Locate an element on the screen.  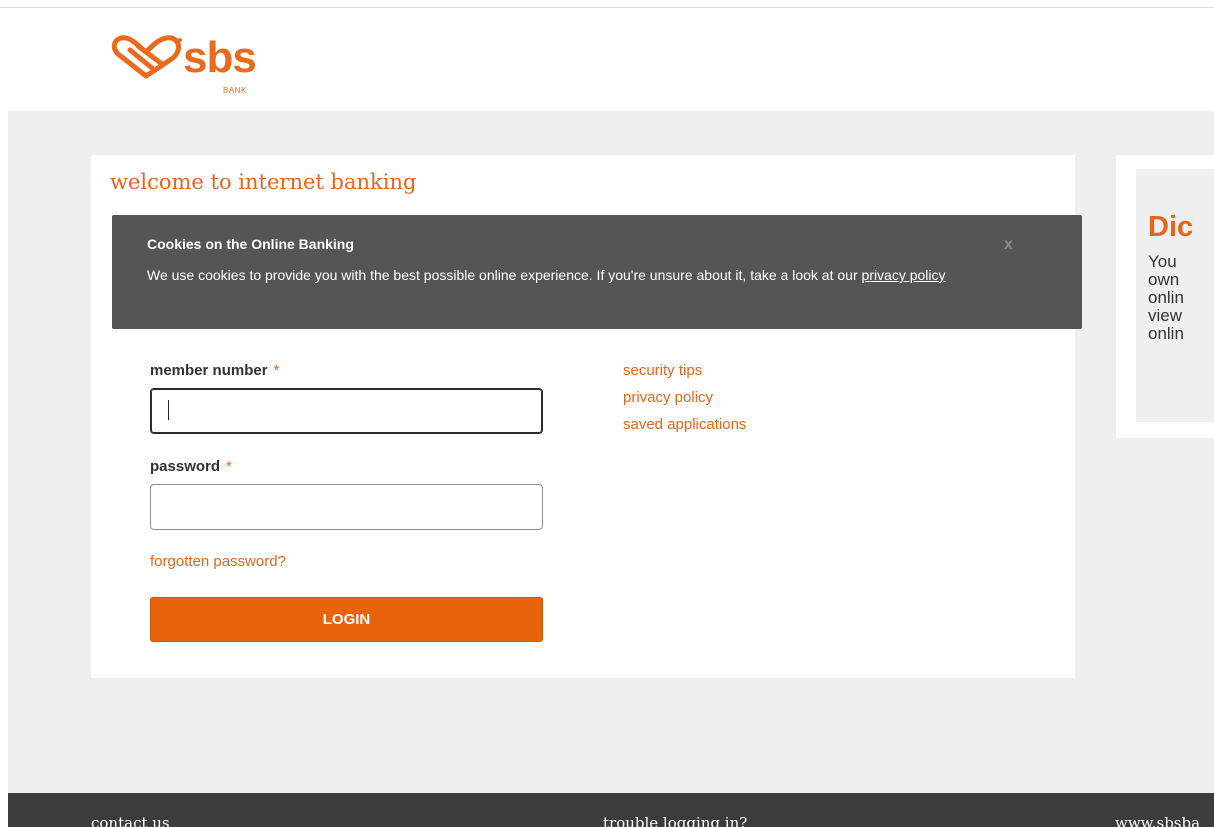
promo-card: Dic You own onlin view onlin is located at coordinates (1165, 296).